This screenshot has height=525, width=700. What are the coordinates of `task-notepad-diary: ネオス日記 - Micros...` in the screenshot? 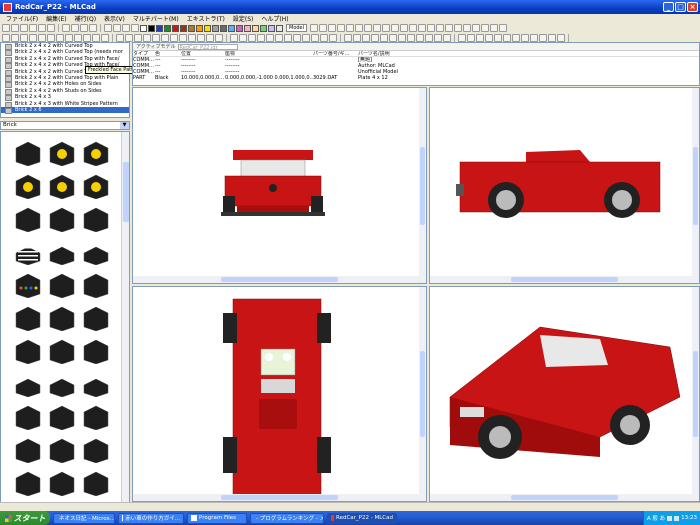 It's located at (84, 518).